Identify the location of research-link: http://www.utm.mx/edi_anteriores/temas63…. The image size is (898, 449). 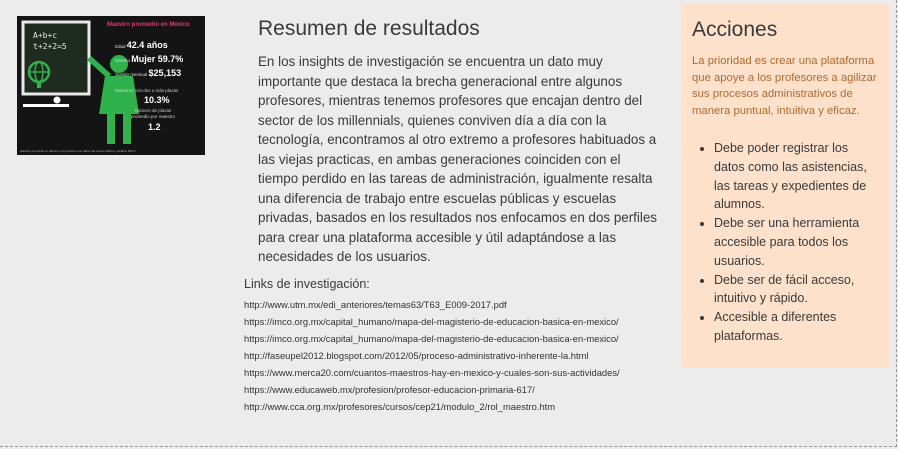
(375, 304).